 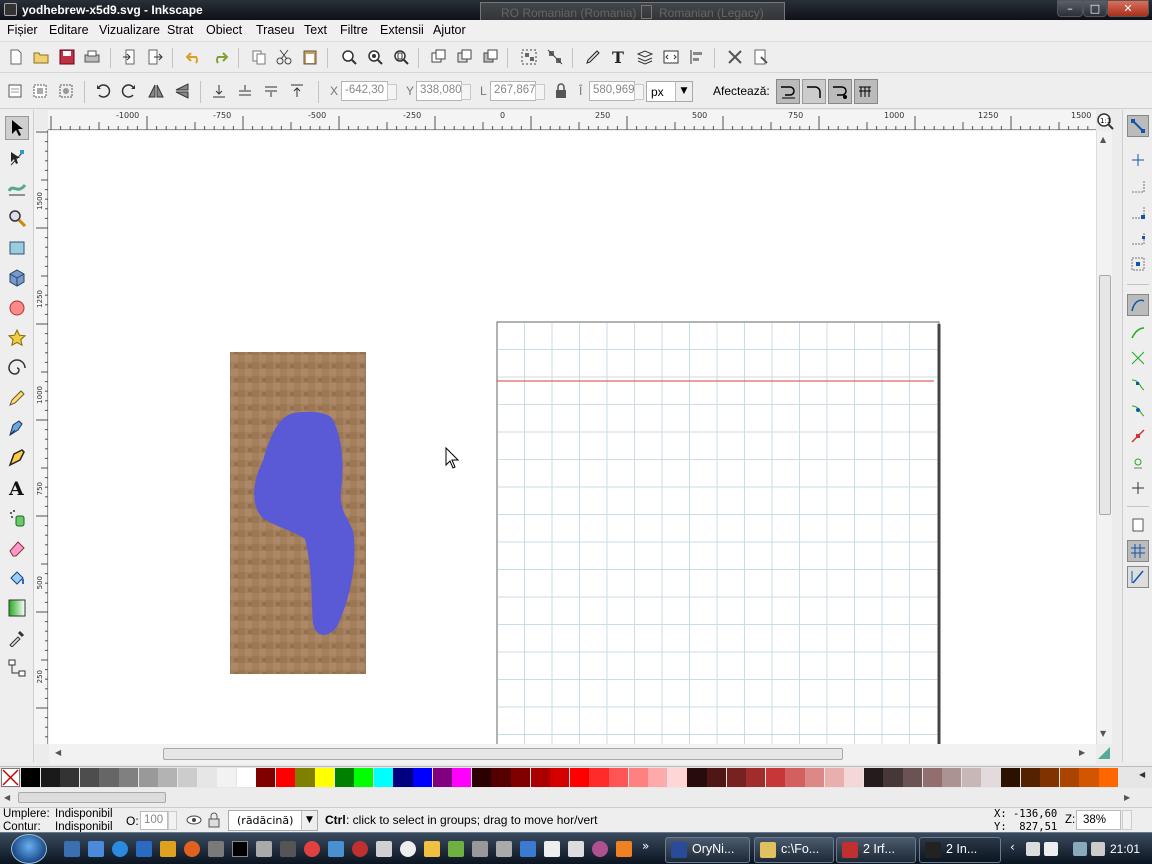 I want to click on spray-tool-icon, so click(x=17, y=518).